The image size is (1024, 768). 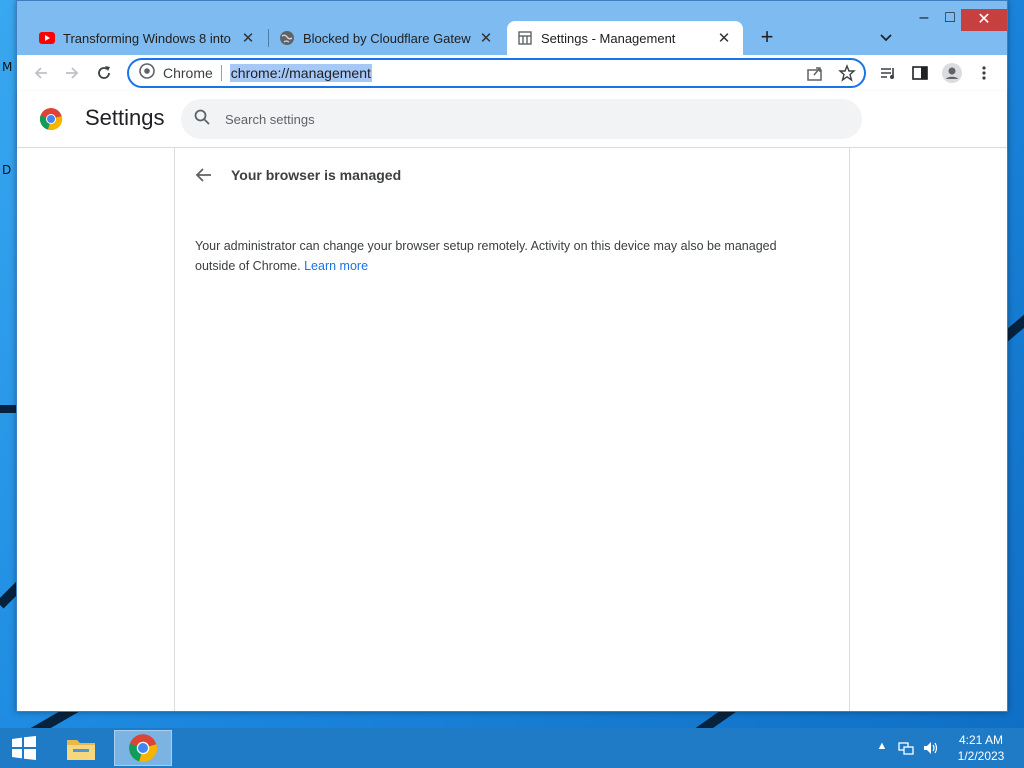 I want to click on desktop-icon-label: M, so click(x=7, y=67).